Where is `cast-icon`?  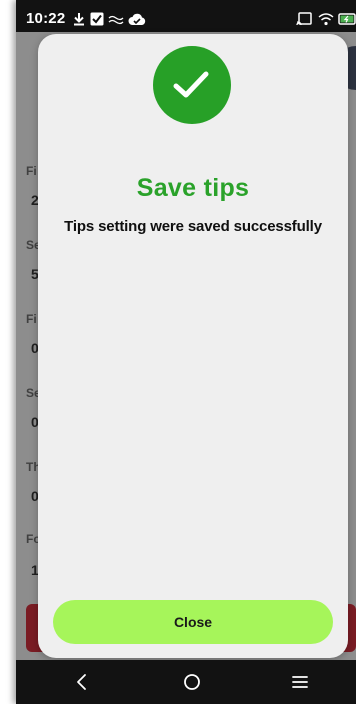 cast-icon is located at coordinates (304, 19).